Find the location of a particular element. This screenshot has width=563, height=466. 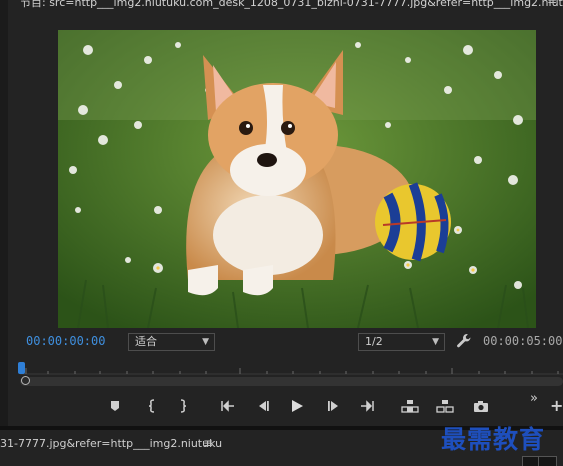

step-back-icon is located at coordinates (264, 406).